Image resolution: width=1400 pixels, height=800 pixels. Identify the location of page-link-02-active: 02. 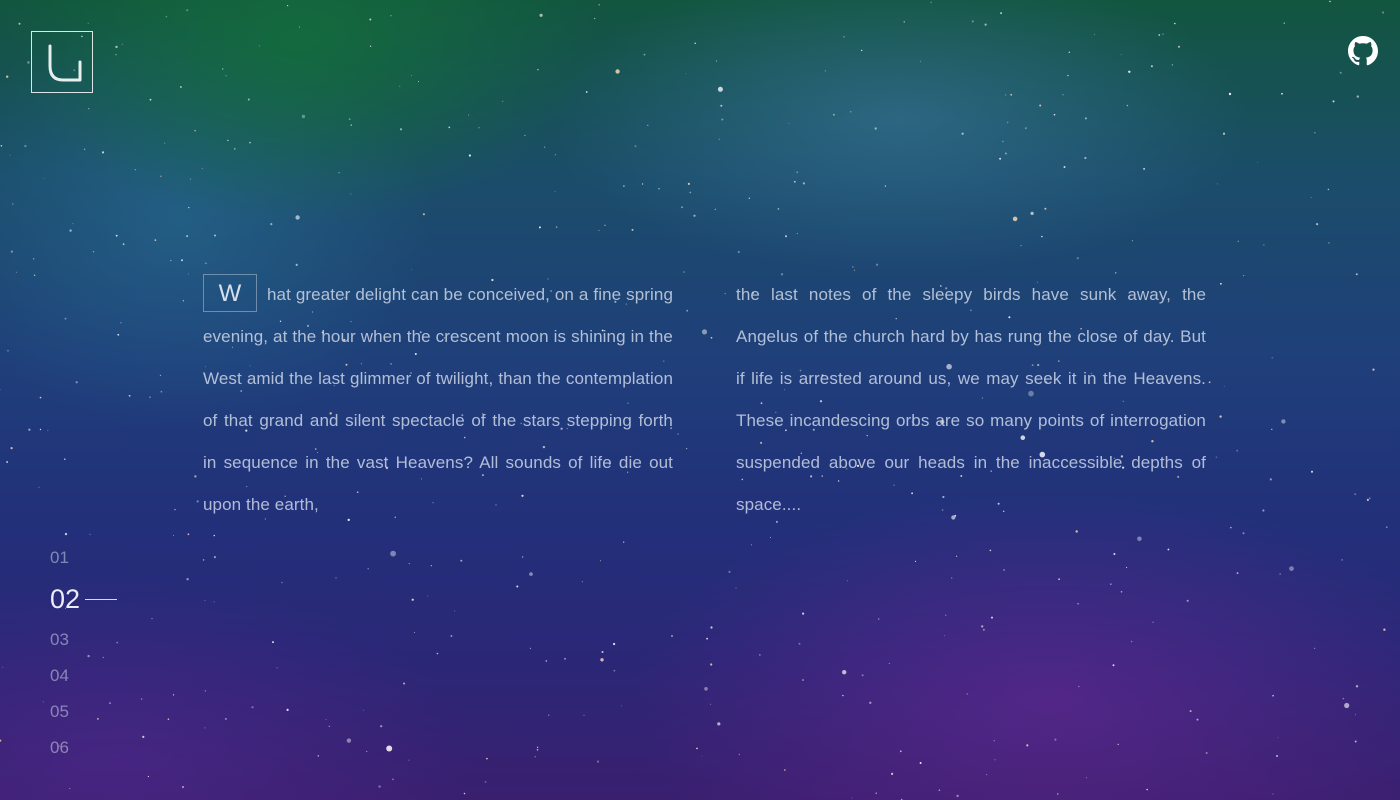
(110, 599).